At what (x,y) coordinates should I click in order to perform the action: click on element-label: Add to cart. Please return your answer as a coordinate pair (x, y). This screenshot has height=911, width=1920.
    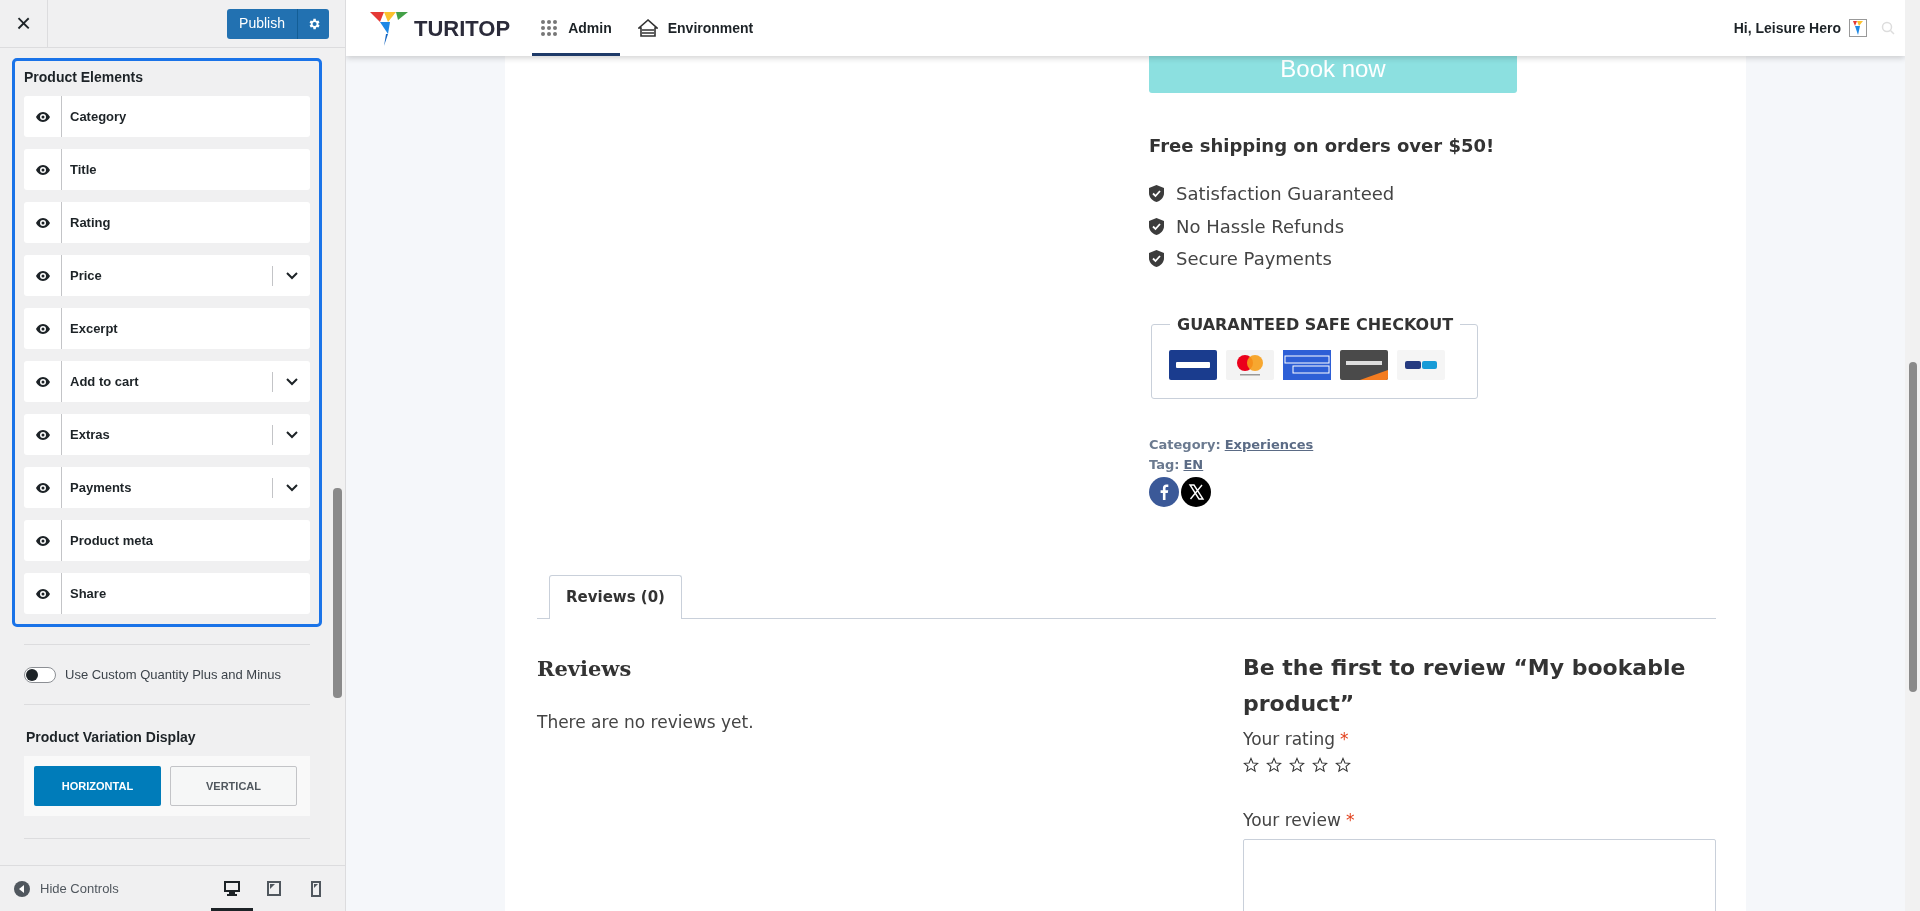
    Looking at the image, I should click on (105, 381).